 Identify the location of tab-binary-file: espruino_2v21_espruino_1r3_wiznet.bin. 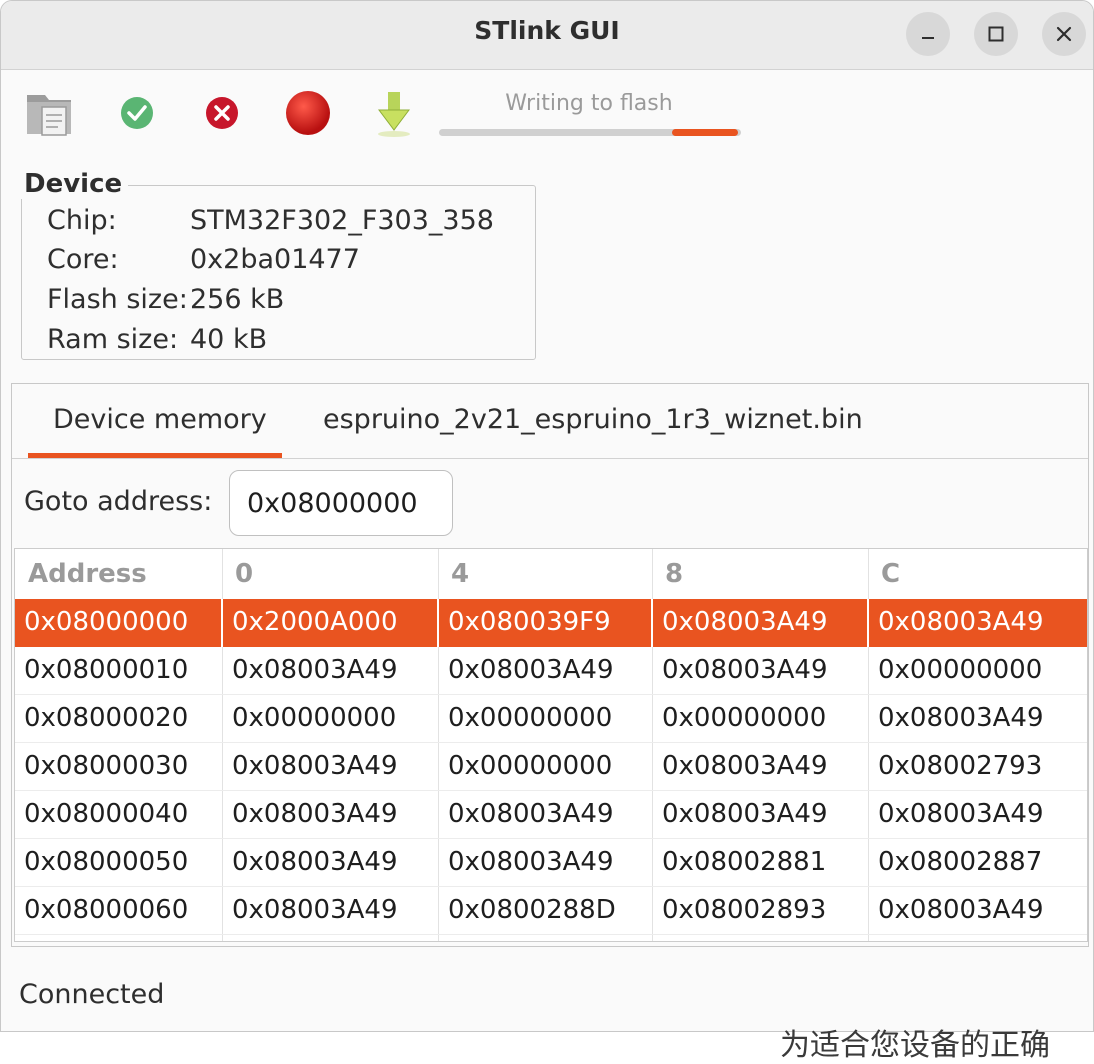
(593, 419).